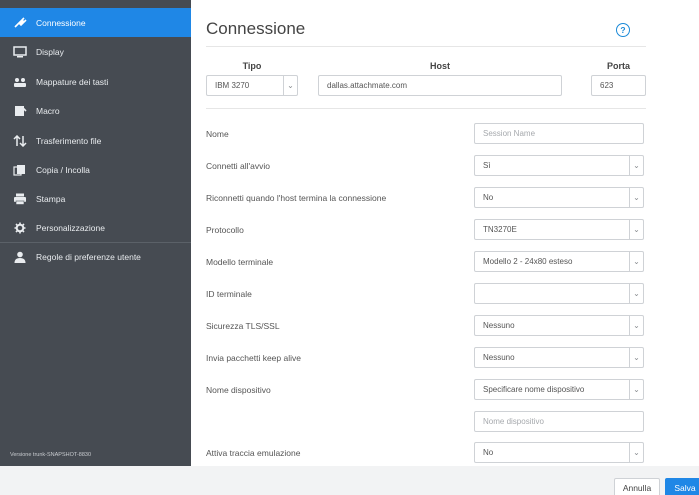  Describe the element at coordinates (229, 294) in the screenshot. I see `label-id-terminale: ID terminale` at that location.